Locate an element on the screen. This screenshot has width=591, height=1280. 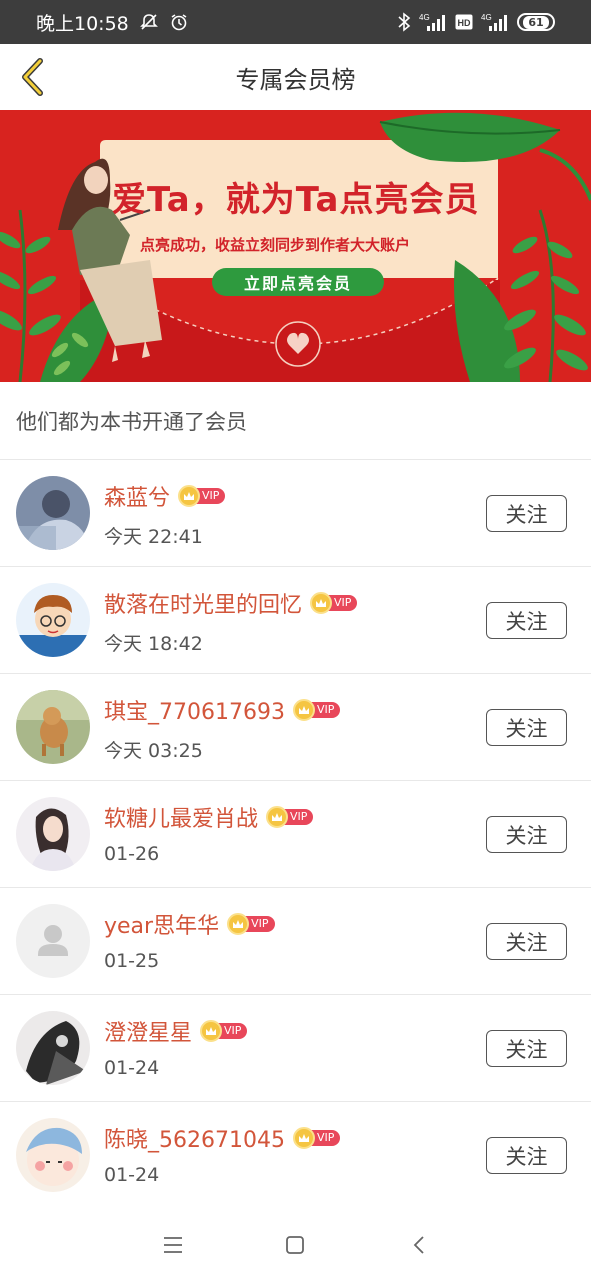
title-bar: 专属会员榜 is located at coordinates (295, 77).